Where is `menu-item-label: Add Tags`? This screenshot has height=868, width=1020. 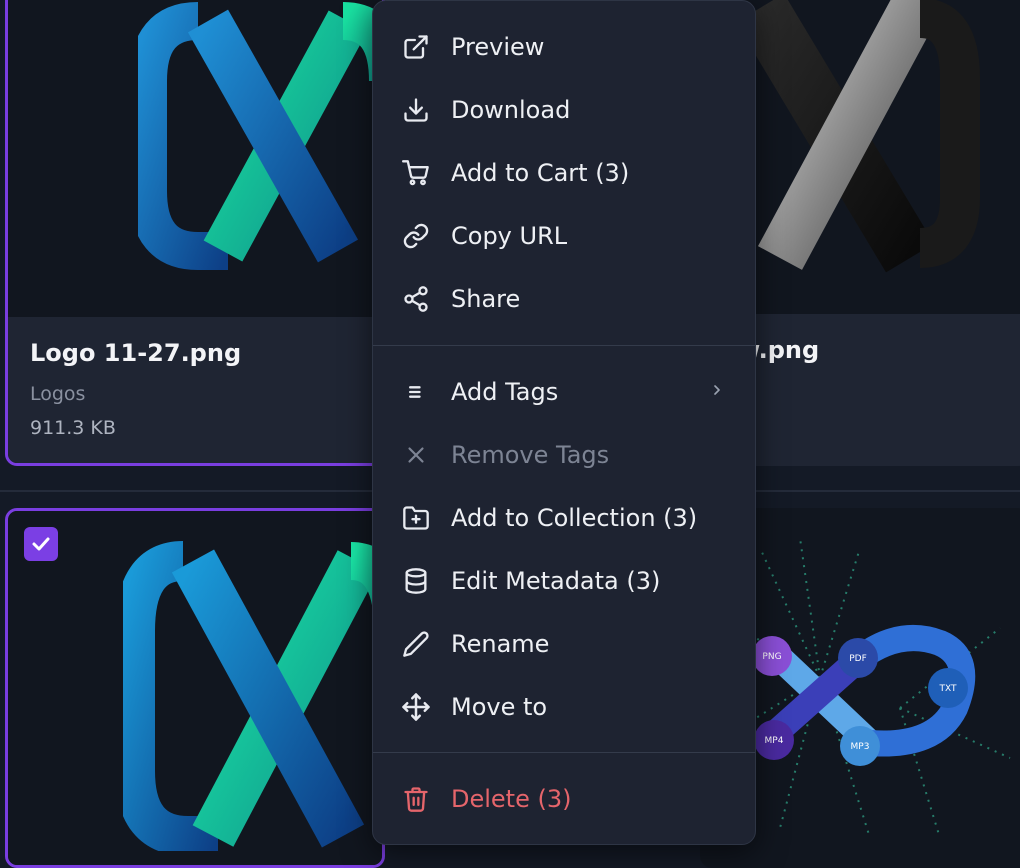
menu-item-label: Add Tags is located at coordinates (505, 392).